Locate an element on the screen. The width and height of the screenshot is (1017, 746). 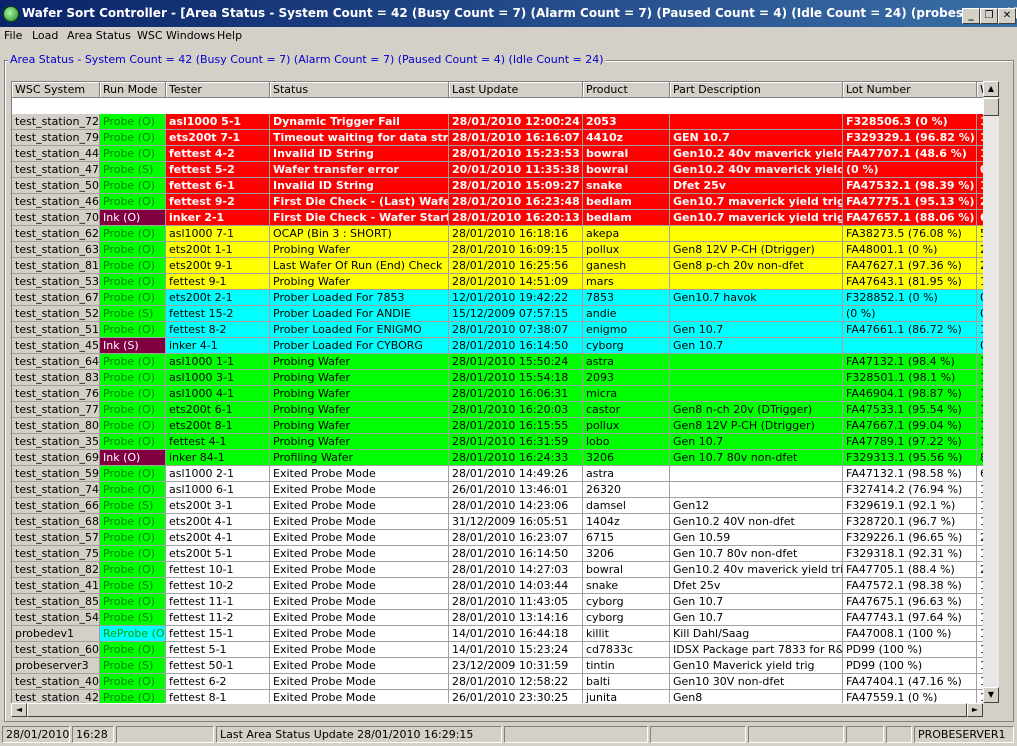
cell-last-update: 23/12/2009 10:31:59 is located at coordinates (516, 666).